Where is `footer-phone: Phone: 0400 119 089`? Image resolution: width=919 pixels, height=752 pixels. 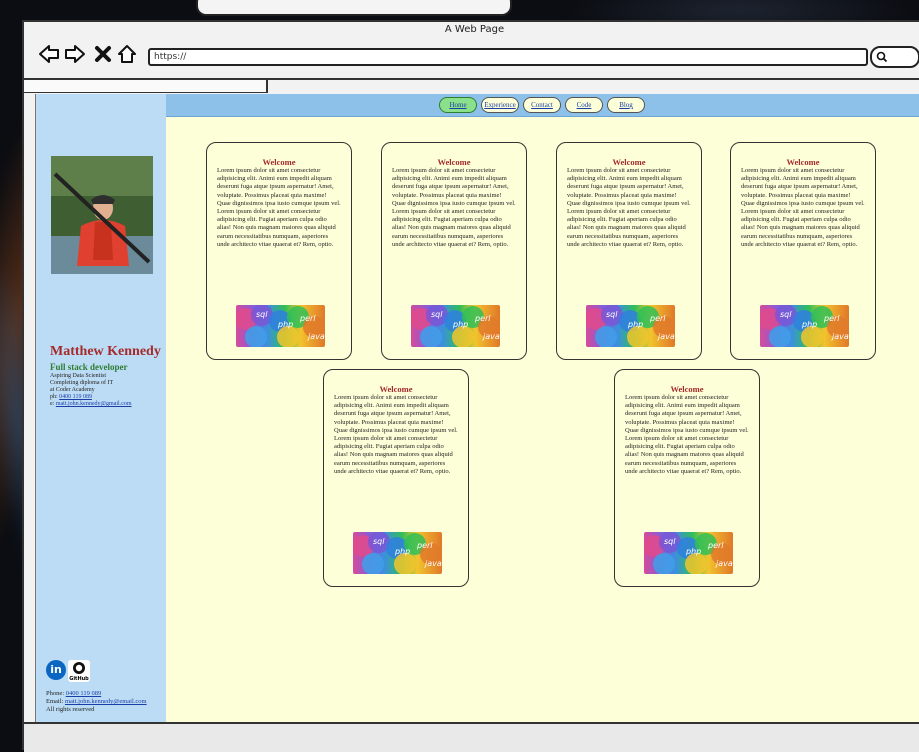 footer-phone: Phone: 0400 119 089 is located at coordinates (96, 694).